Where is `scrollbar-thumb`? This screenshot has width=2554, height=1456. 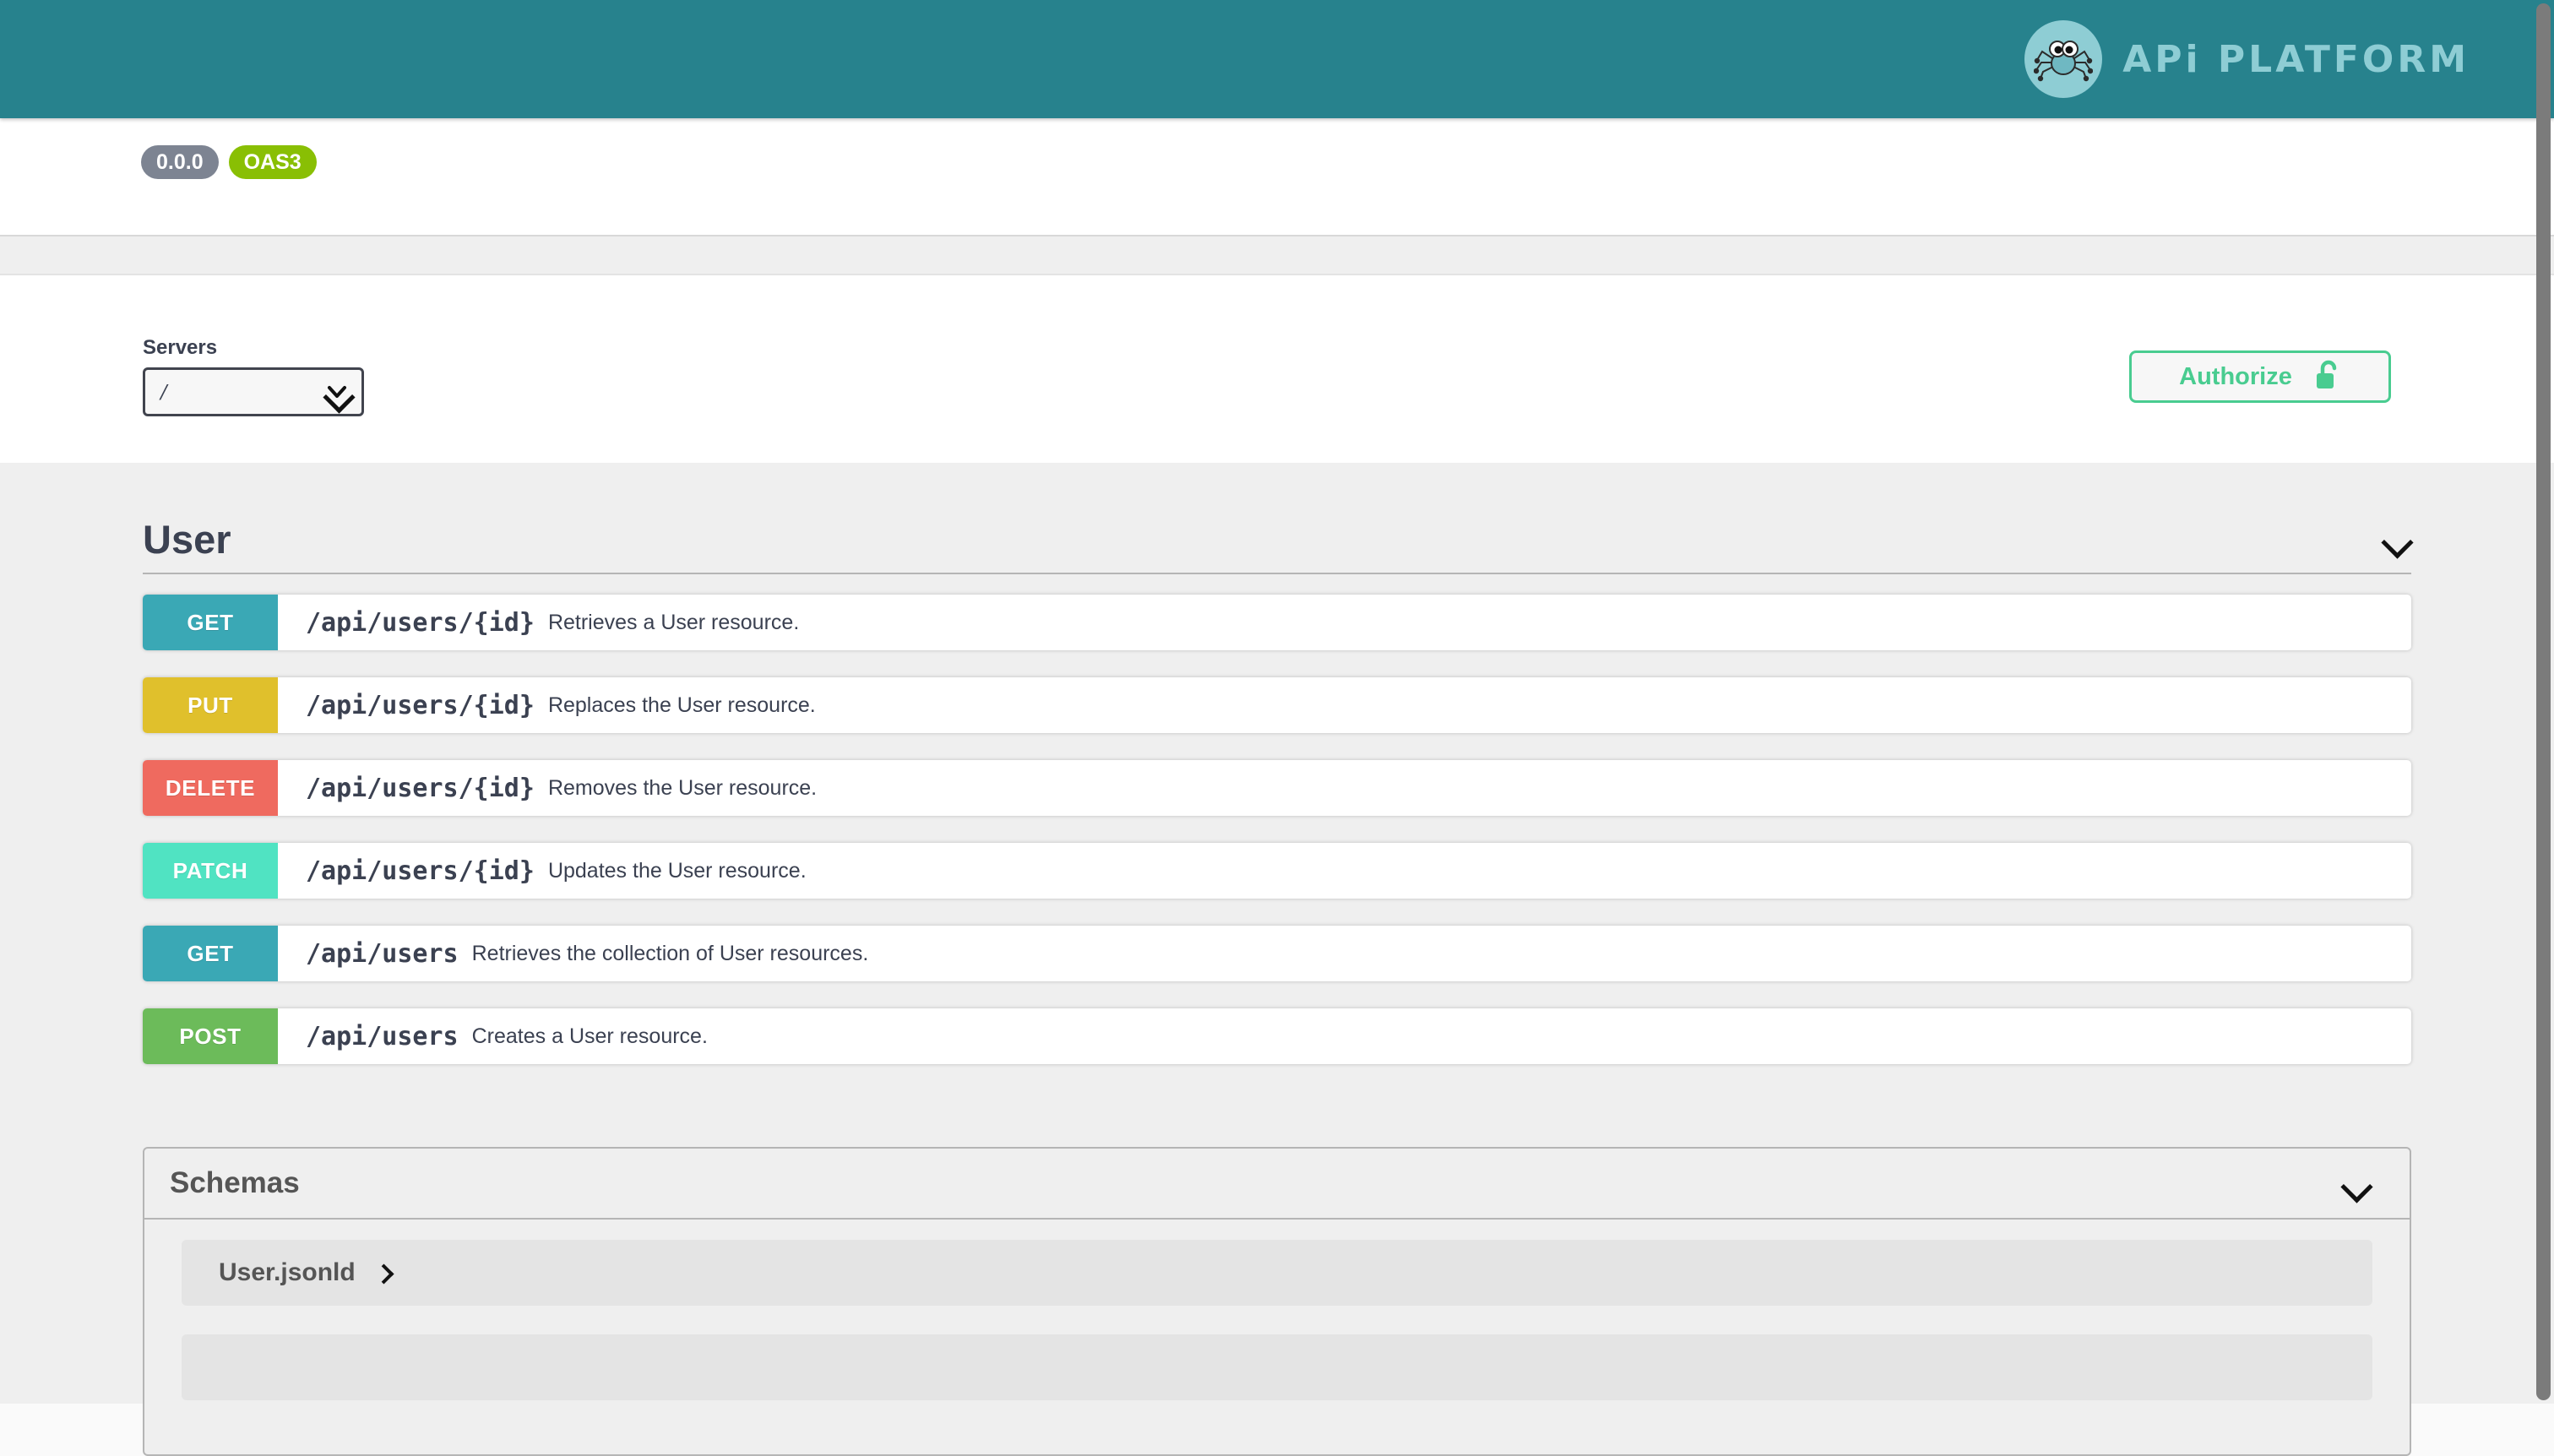 scrollbar-thumb is located at coordinates (2543, 701).